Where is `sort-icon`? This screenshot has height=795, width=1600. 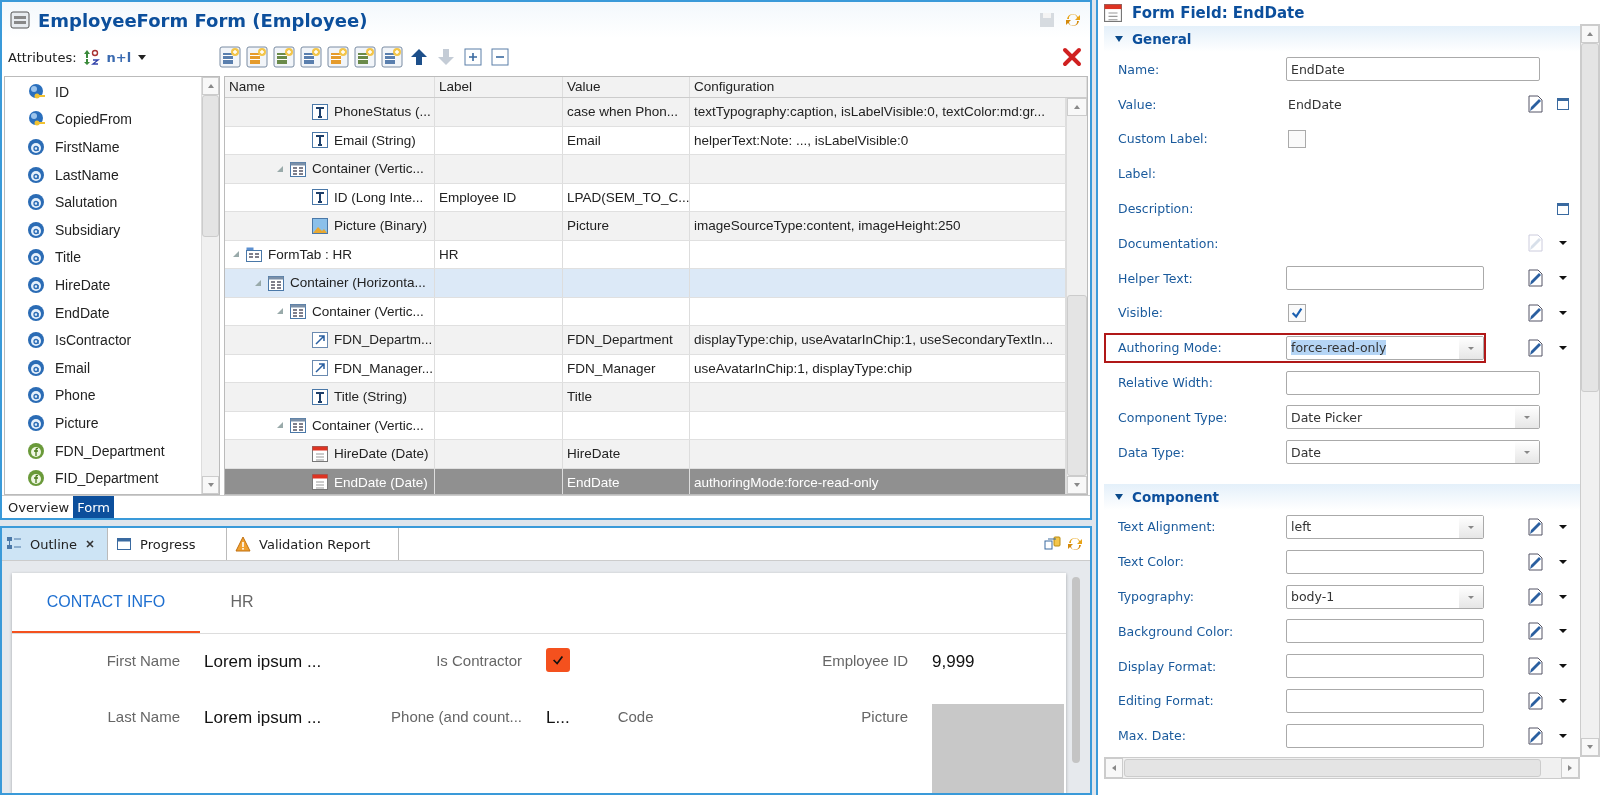
sort-icon is located at coordinates (91, 57).